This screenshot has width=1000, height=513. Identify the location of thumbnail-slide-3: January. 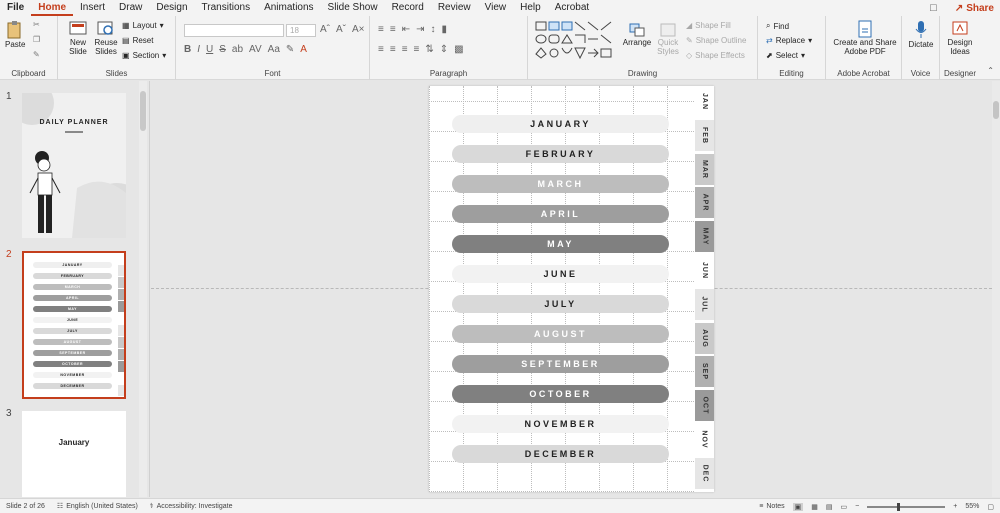
(74, 454).